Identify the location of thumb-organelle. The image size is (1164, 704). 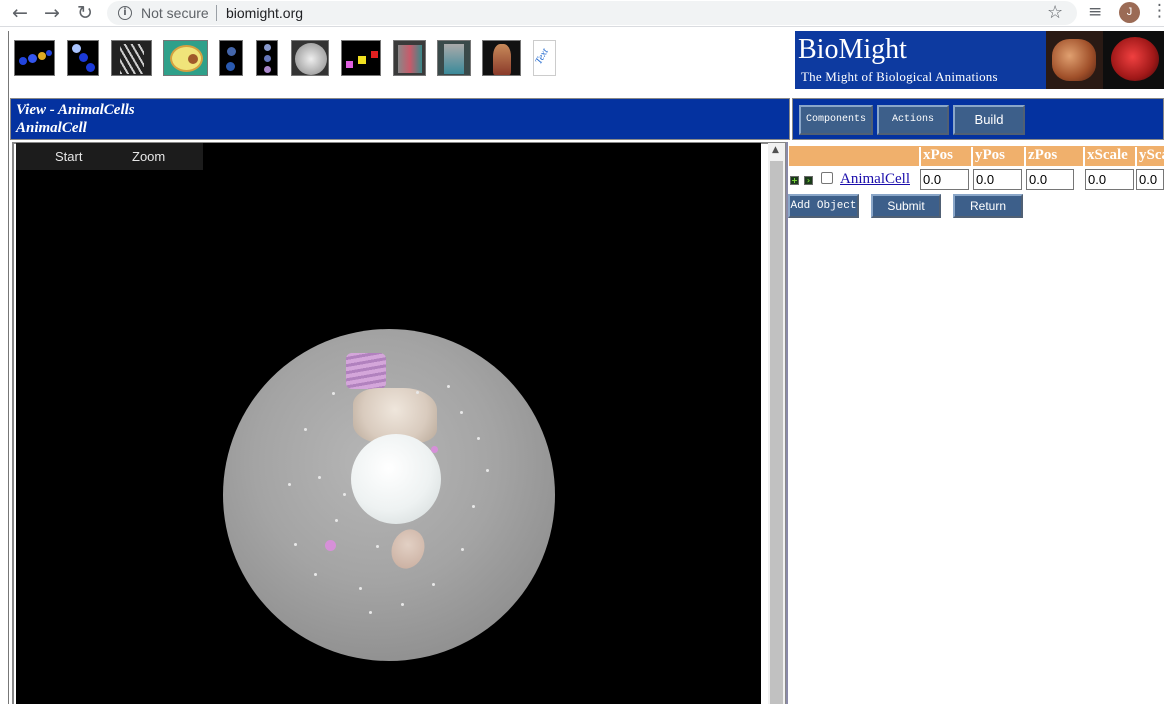
(231, 58).